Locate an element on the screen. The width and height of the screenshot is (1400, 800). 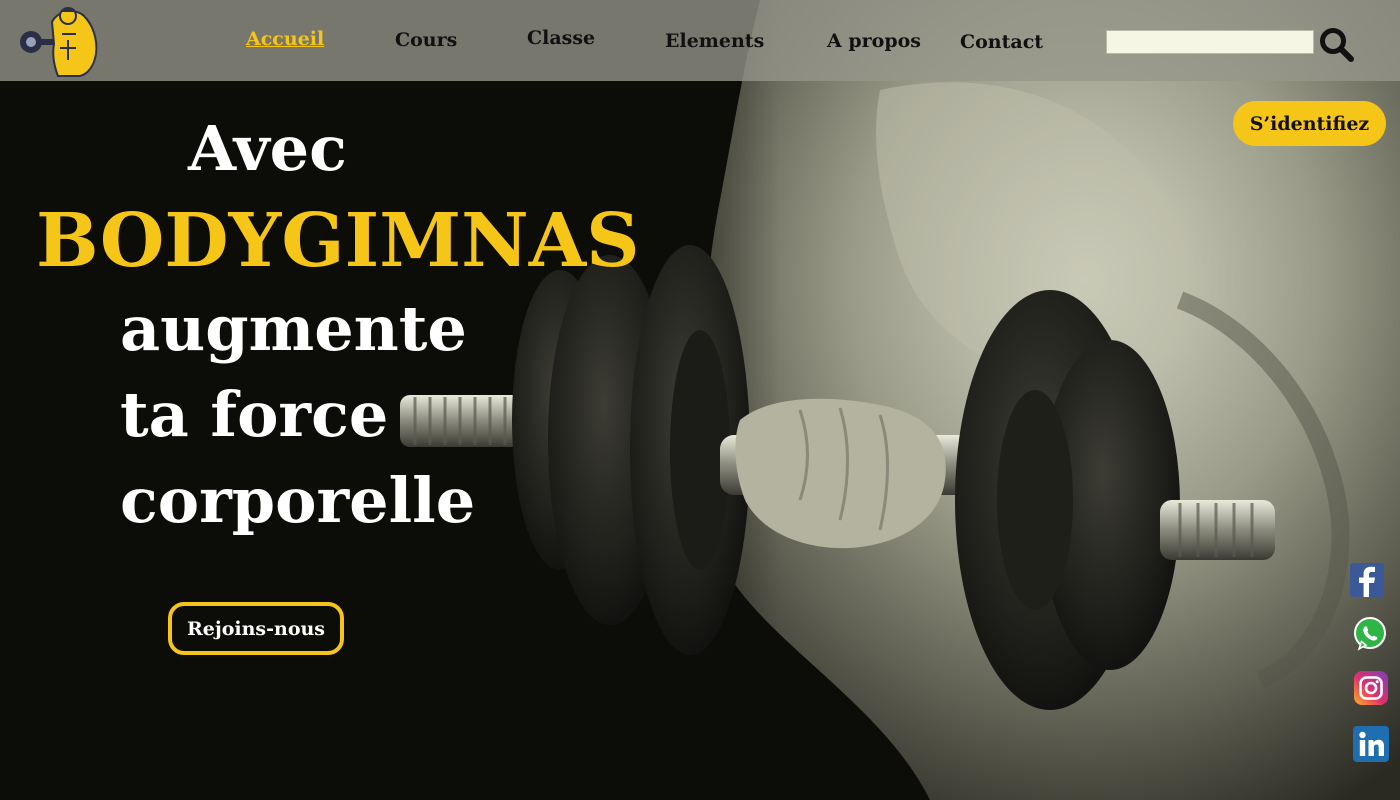
bodybuilder-logo-icon is located at coordinates (59, 42).